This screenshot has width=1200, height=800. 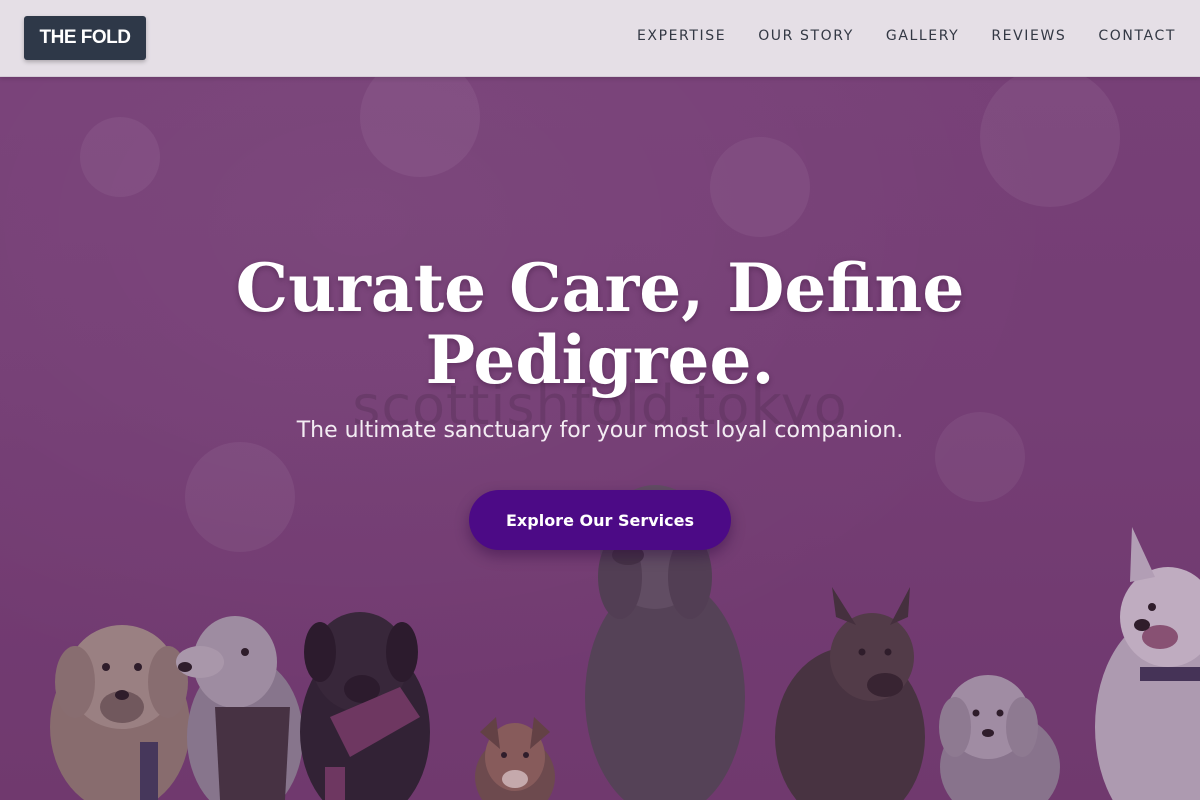 I want to click on hero-title: Curate Care, Define Pedigree., so click(x=600, y=324).